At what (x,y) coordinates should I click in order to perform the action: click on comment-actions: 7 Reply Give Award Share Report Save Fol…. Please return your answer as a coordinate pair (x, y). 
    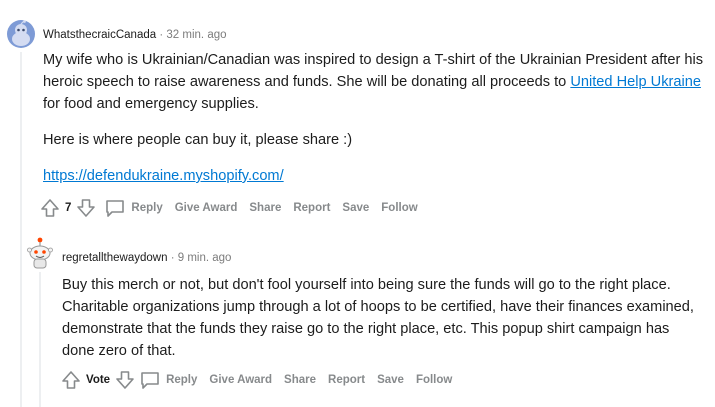
    Looking at the image, I should click on (231, 208).